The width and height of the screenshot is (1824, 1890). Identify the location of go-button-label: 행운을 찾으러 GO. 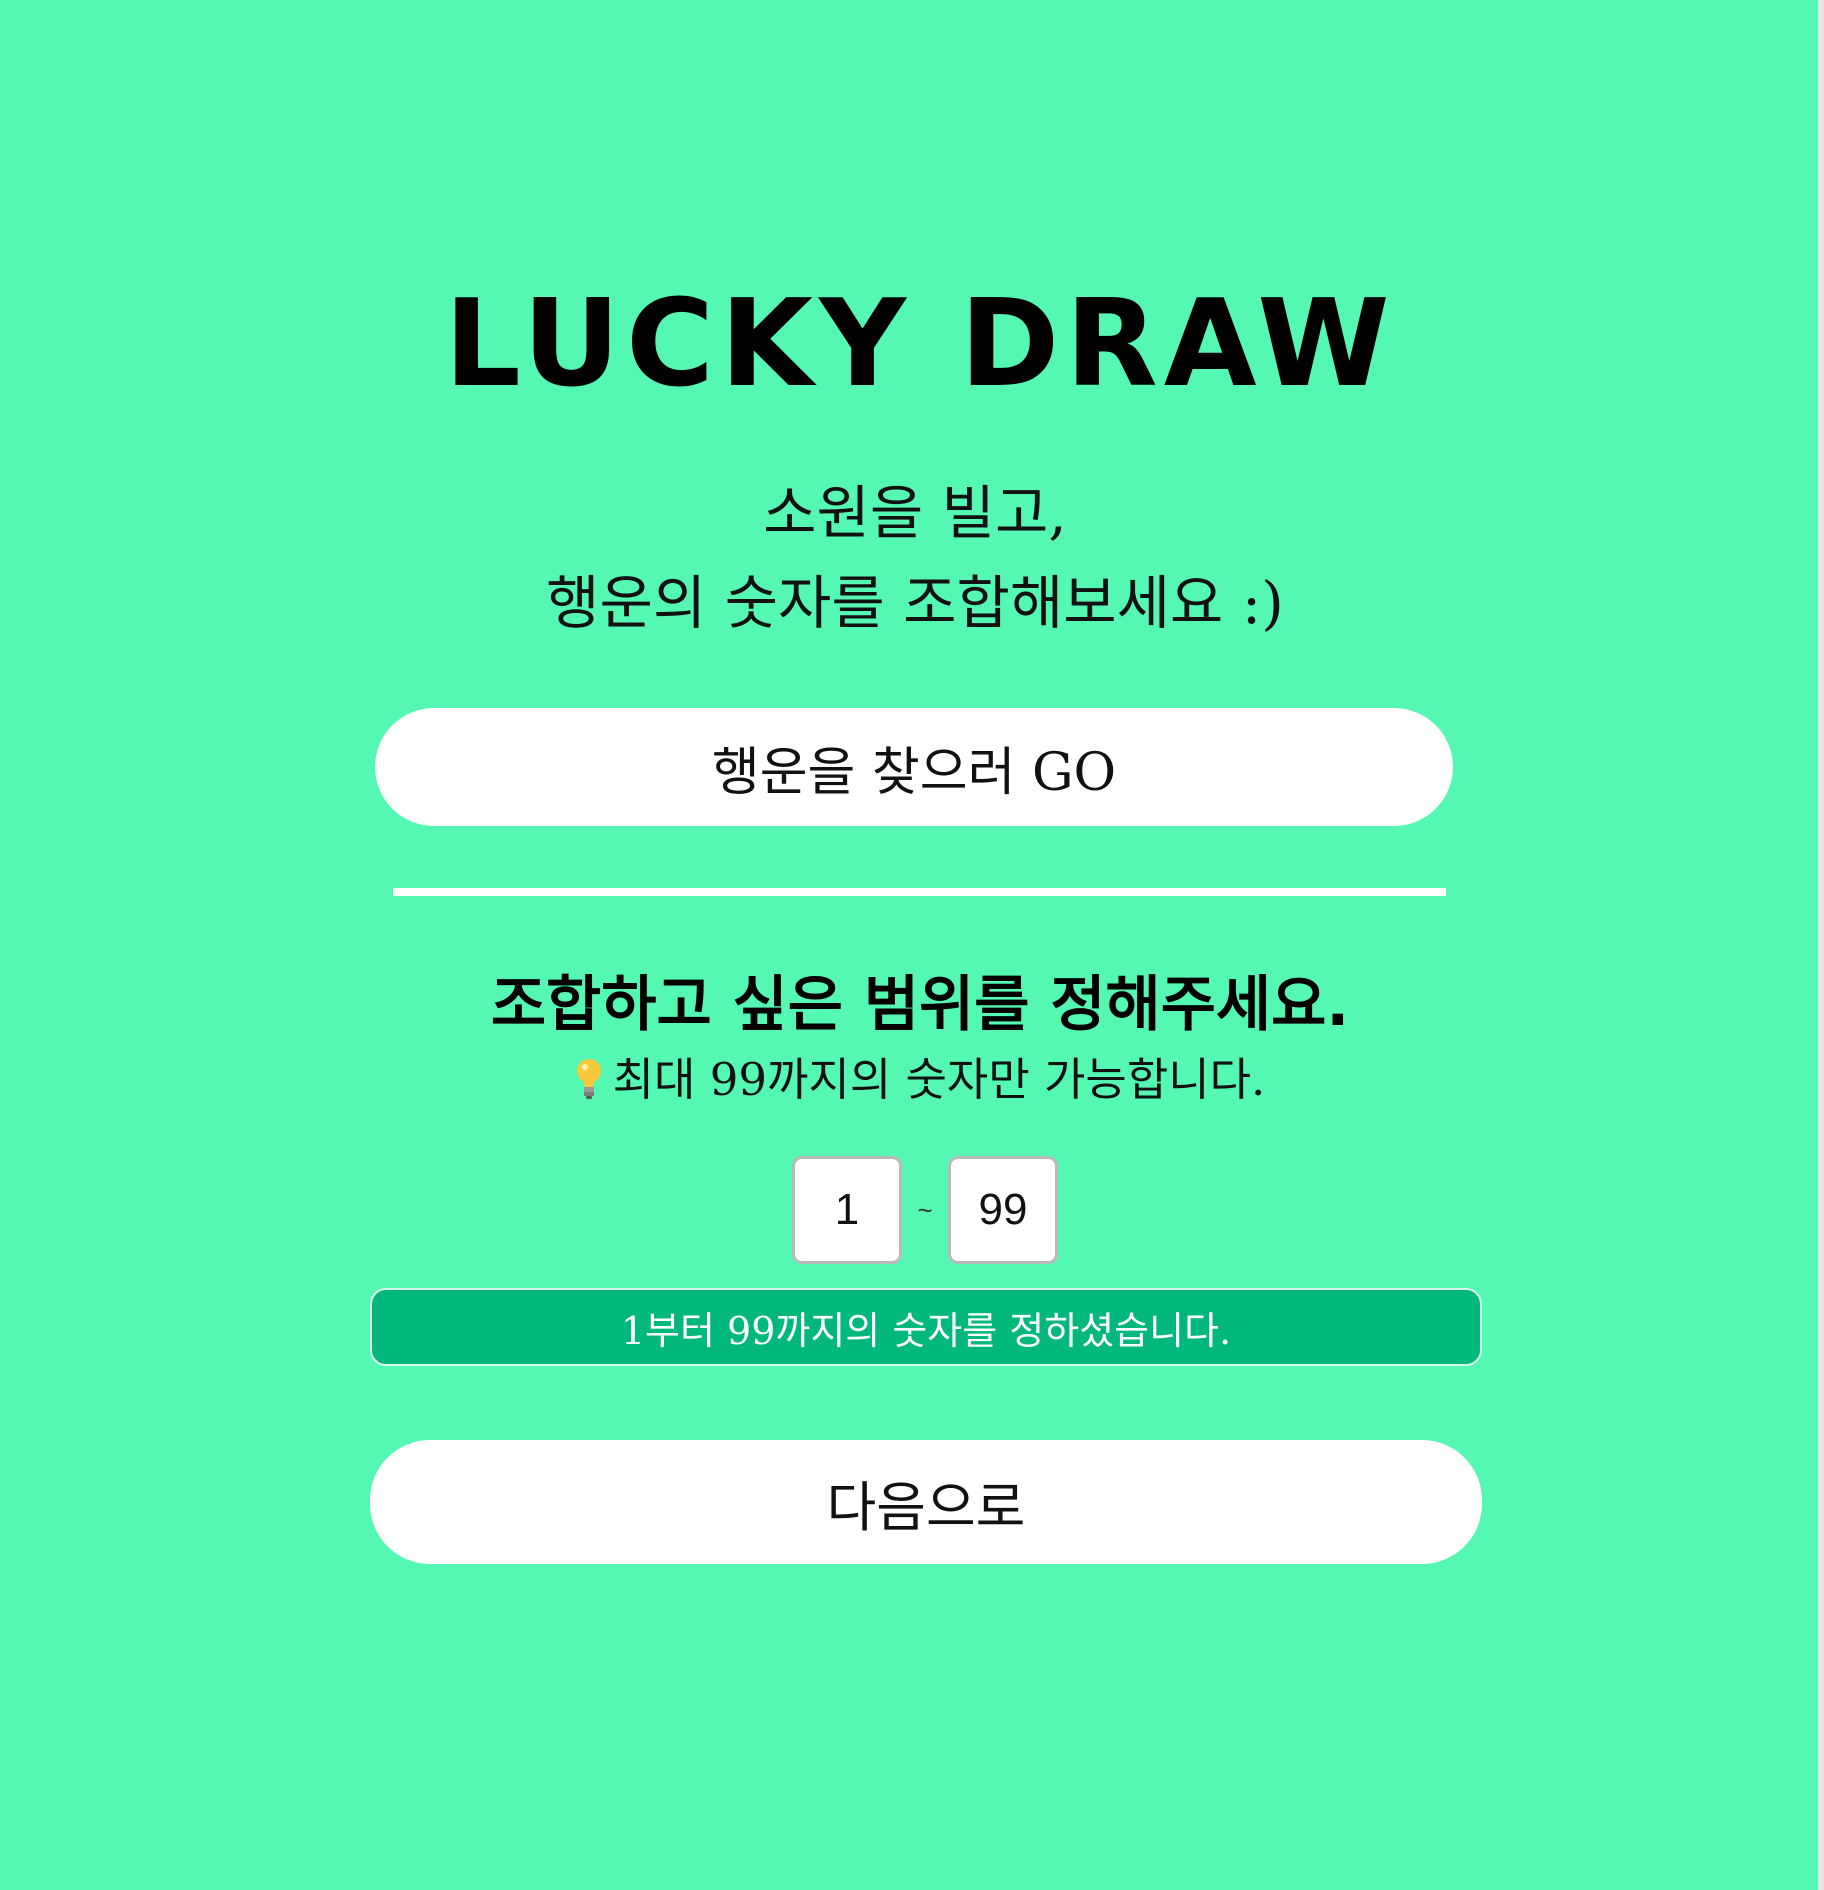
(914, 772).